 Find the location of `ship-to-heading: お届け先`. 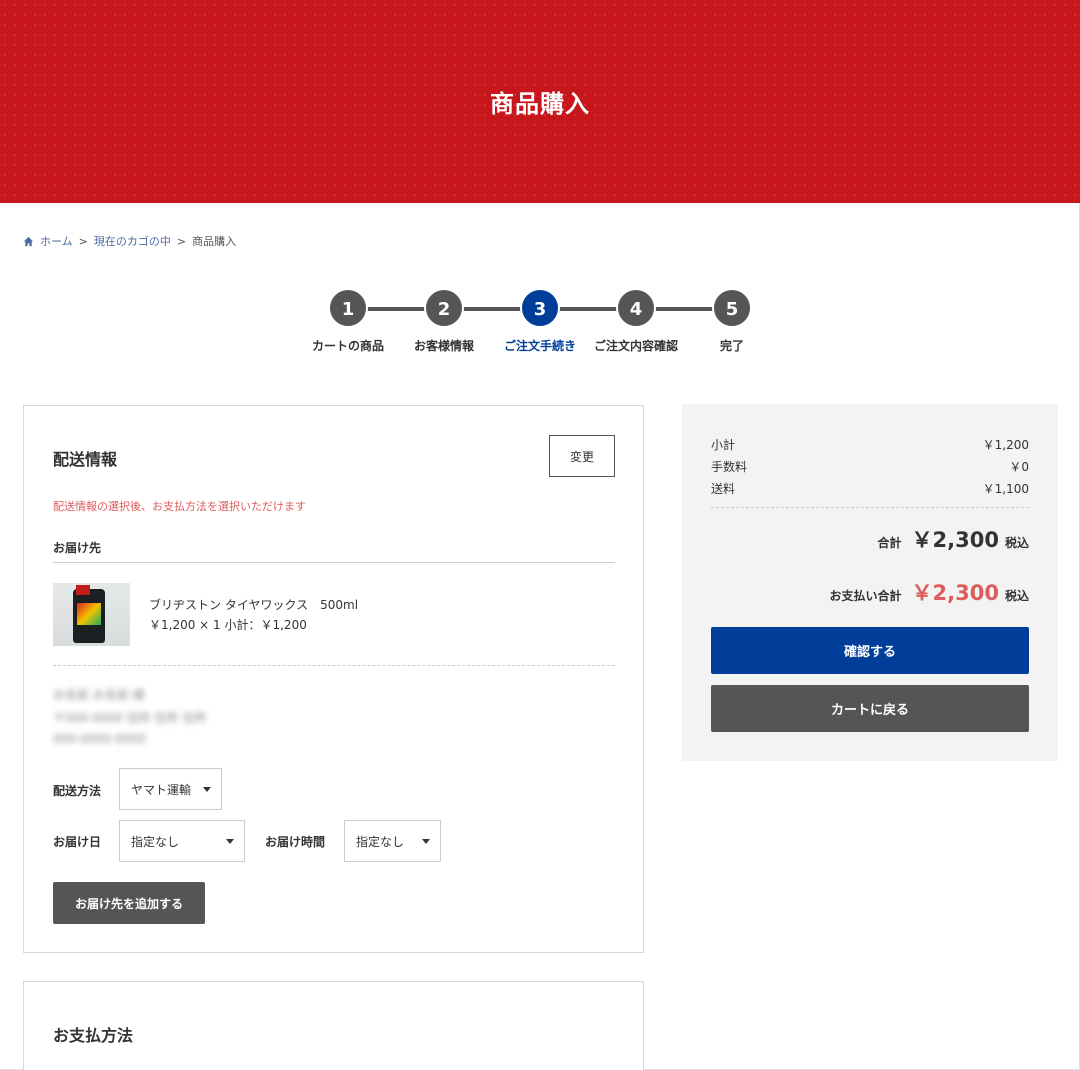

ship-to-heading: お届け先 is located at coordinates (77, 548).